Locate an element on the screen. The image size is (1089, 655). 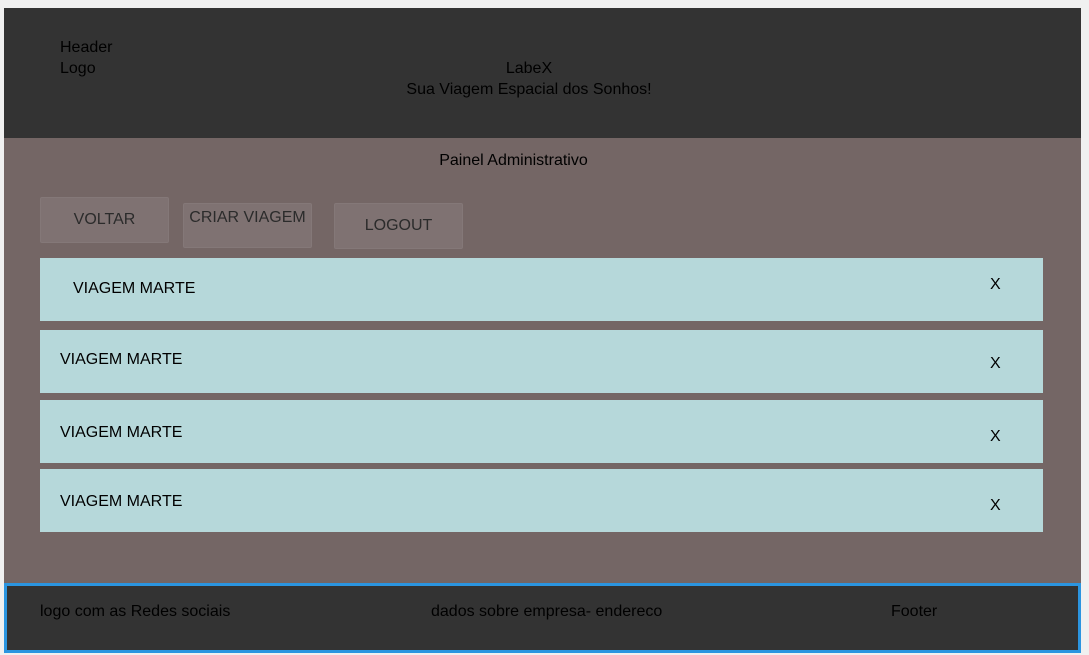
header-label-text: Header is located at coordinates (86, 47).